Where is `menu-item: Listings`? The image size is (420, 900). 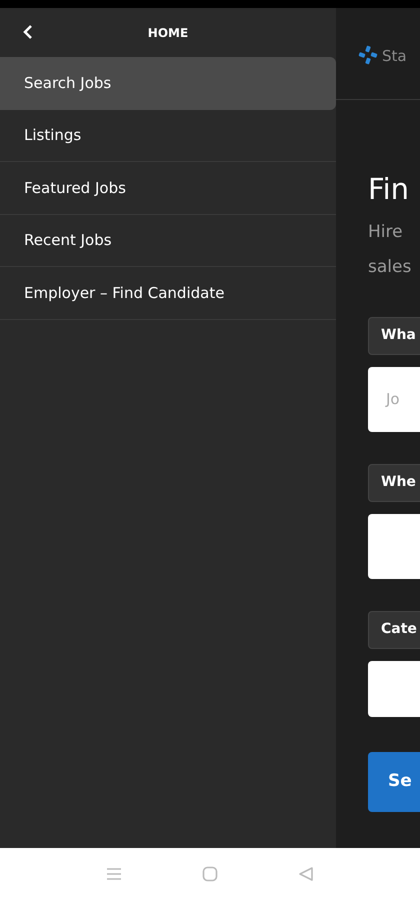
menu-item: Listings is located at coordinates (168, 136).